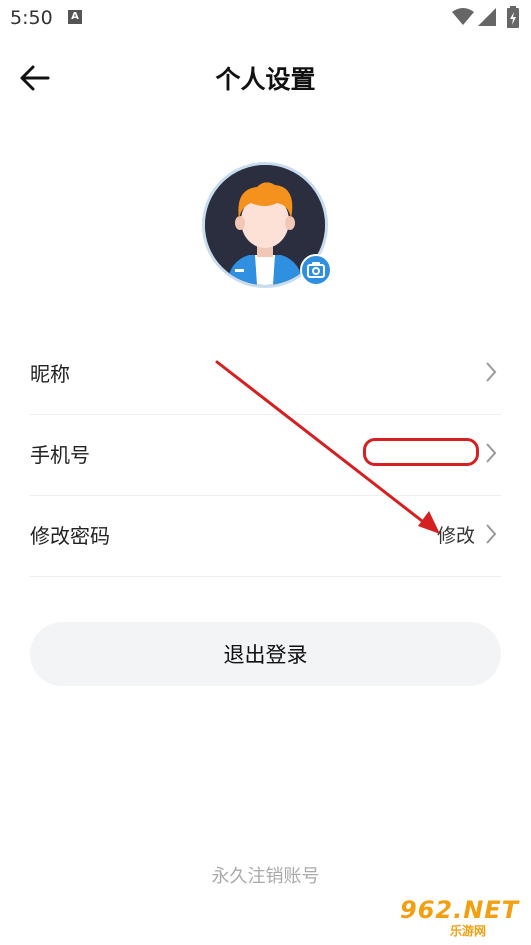 The width and height of the screenshot is (531, 945). Describe the element at coordinates (421, 452) in the screenshot. I see `redaction-box` at that location.